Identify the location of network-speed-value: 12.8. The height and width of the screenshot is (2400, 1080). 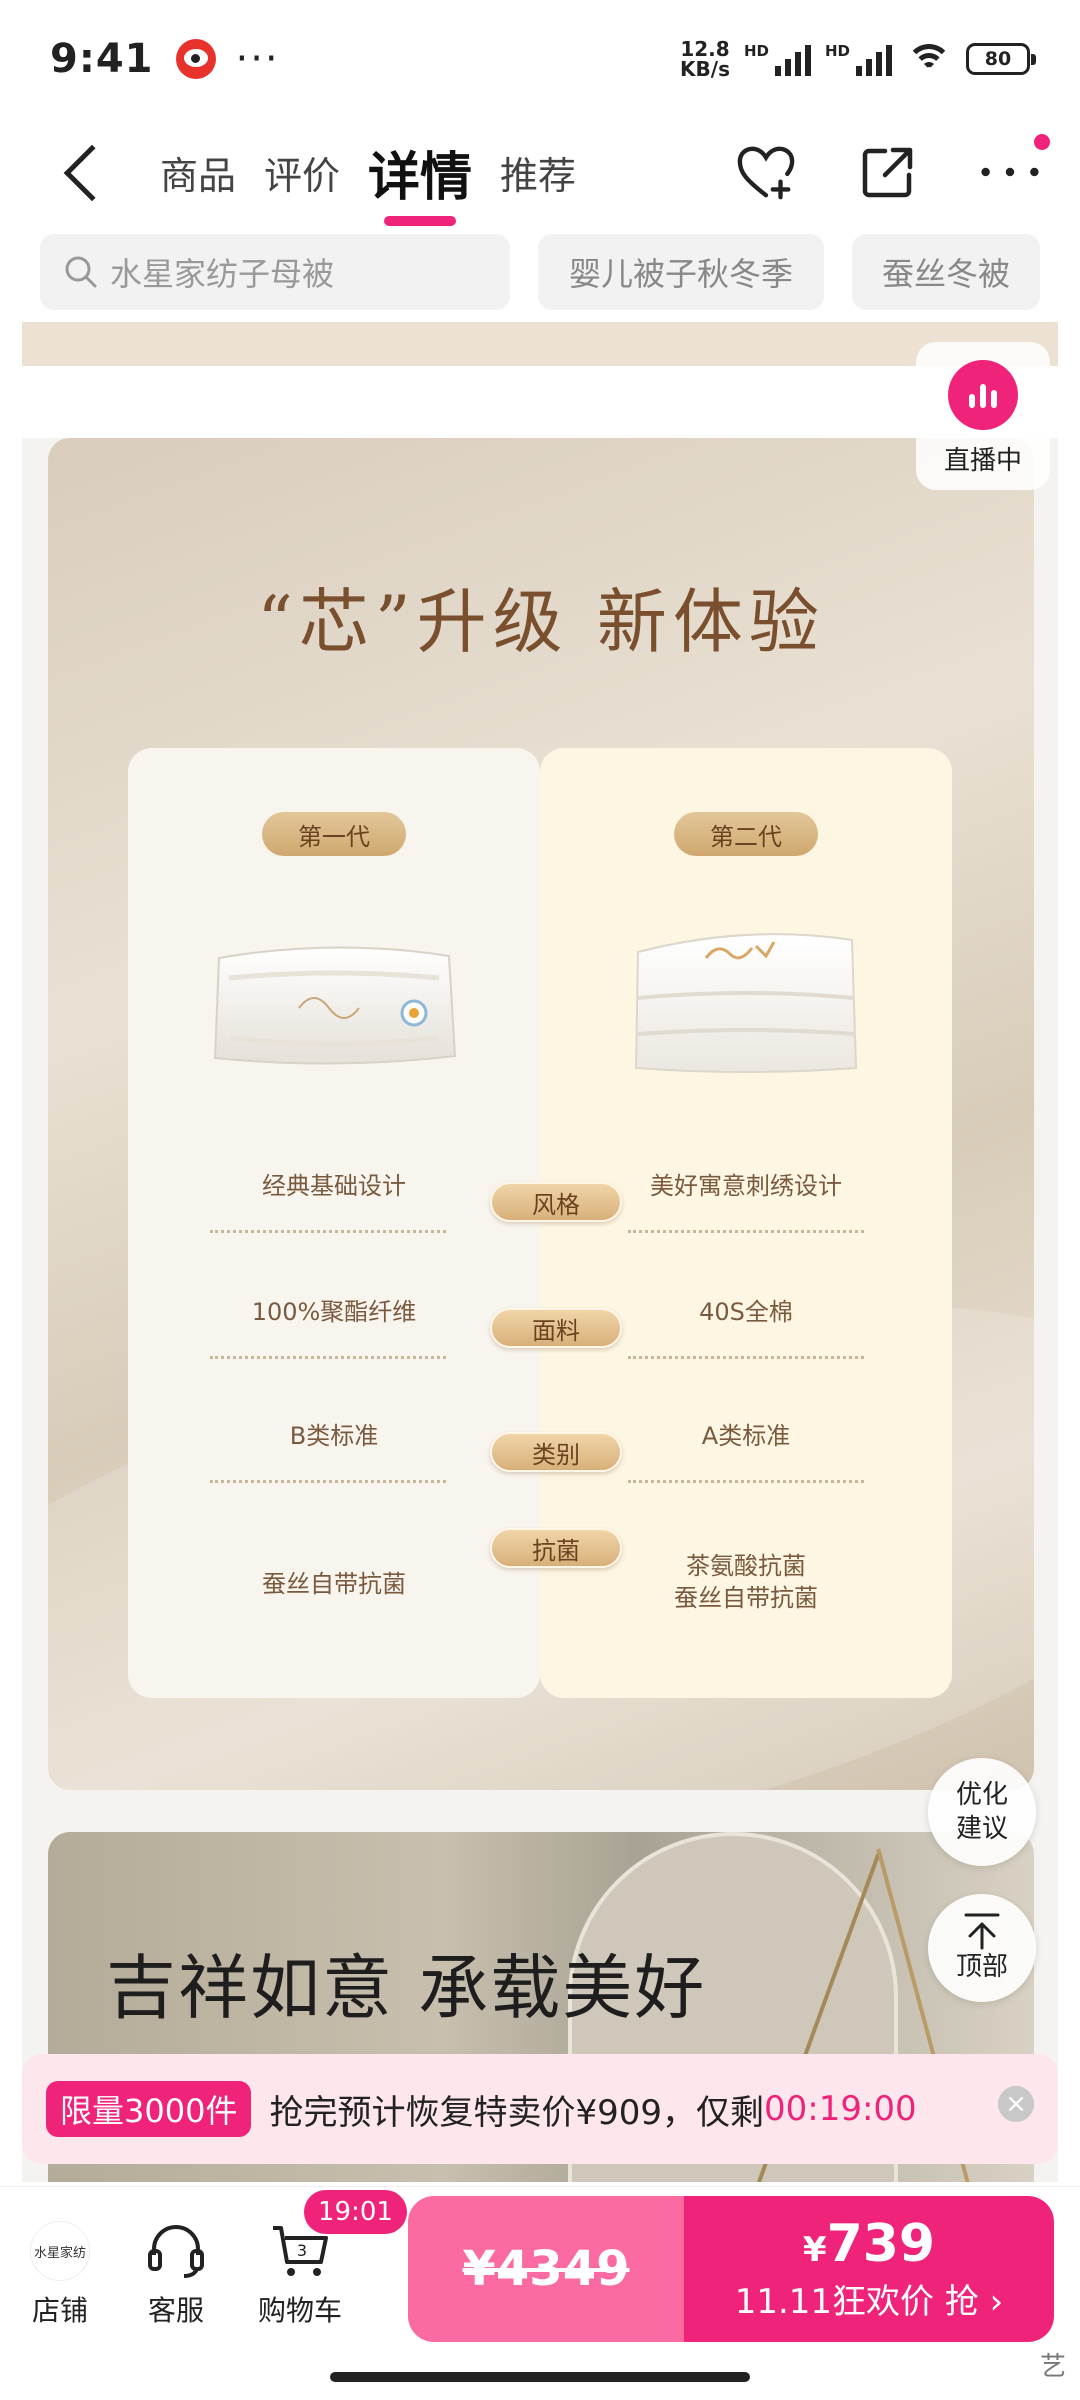
(705, 49).